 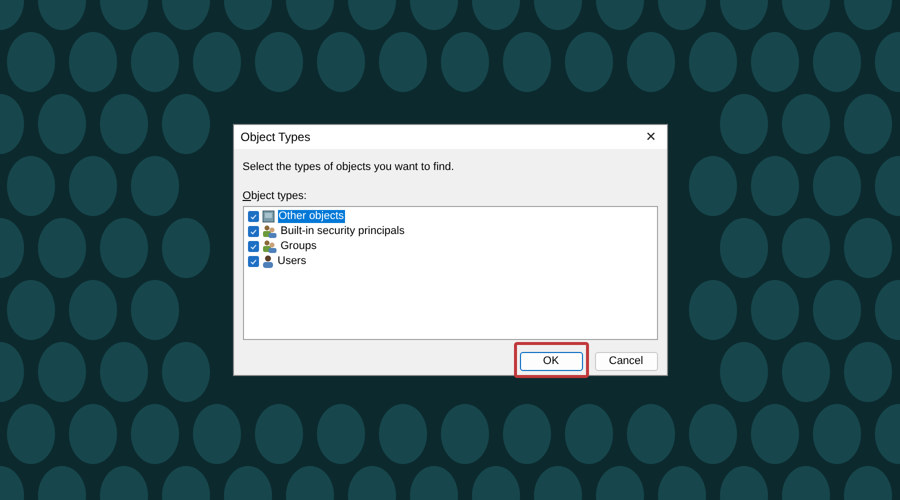 I want to click on person-icon, so click(x=268, y=261).